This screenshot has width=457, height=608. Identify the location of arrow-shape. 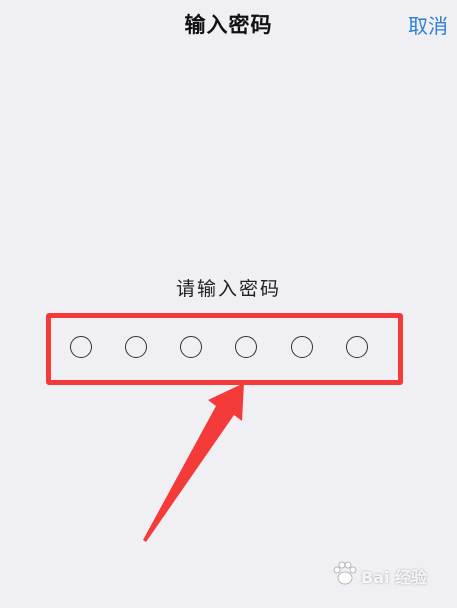
(193, 462).